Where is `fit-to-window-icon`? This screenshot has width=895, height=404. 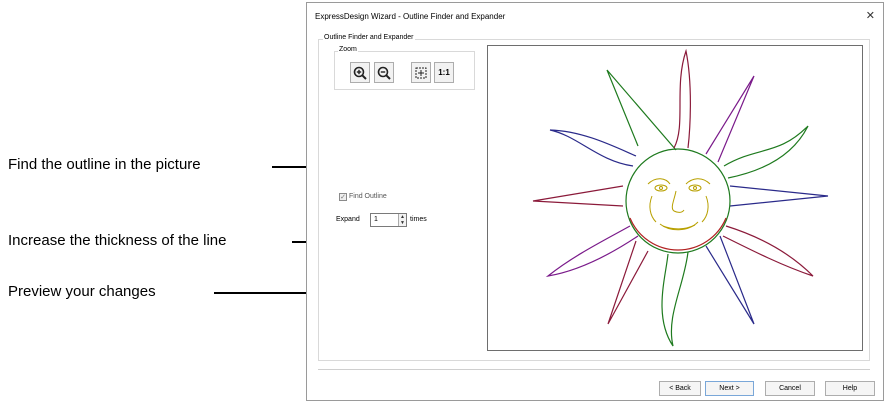 fit-to-window-icon is located at coordinates (421, 72).